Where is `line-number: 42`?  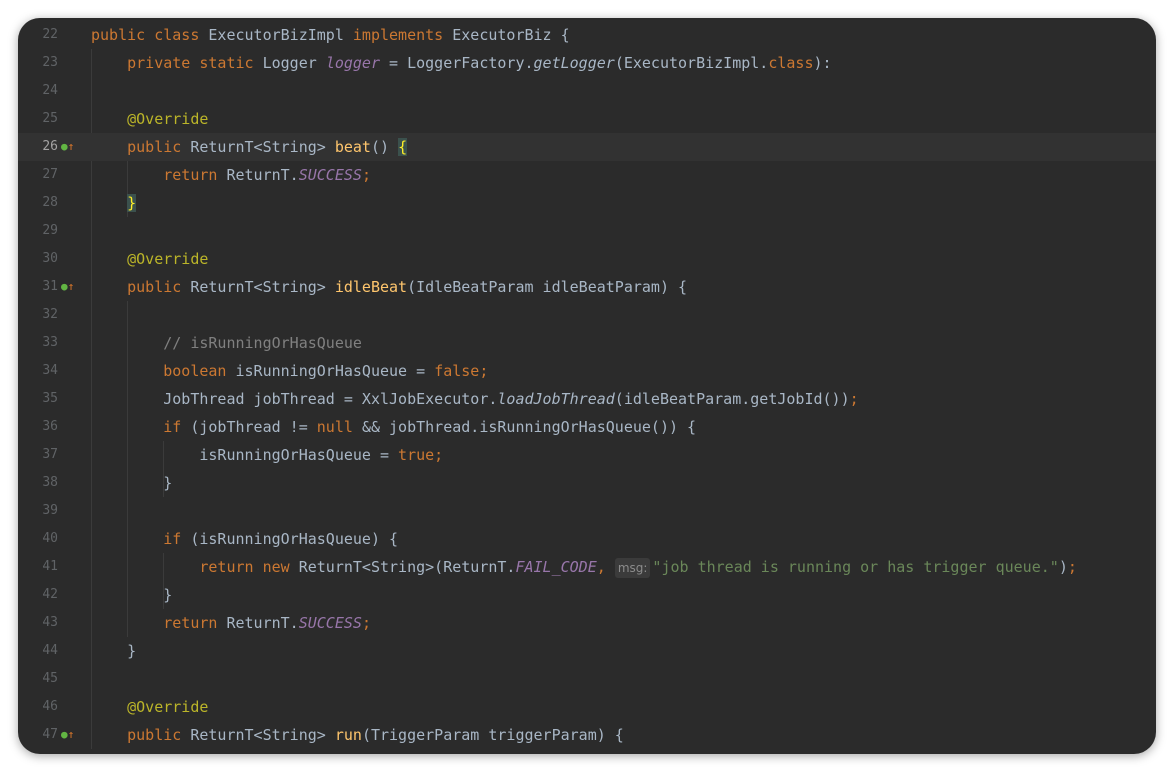
line-number: 42 is located at coordinates (38, 595).